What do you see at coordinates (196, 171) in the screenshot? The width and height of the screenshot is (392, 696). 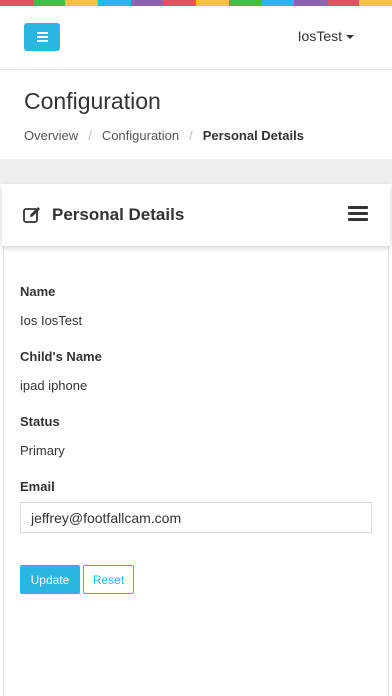 I see `section-divider` at bounding box center [196, 171].